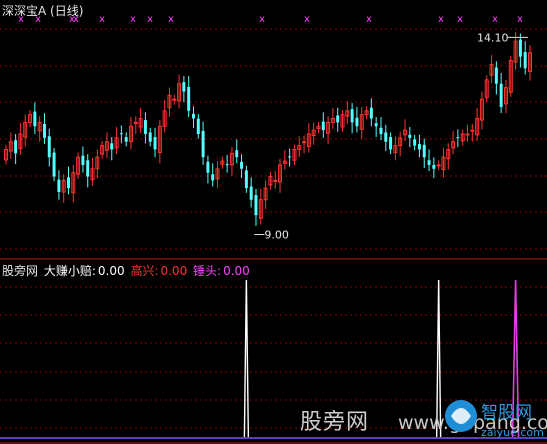  I want to click on indicator-dazhuan-value: 0.00, so click(111, 271).